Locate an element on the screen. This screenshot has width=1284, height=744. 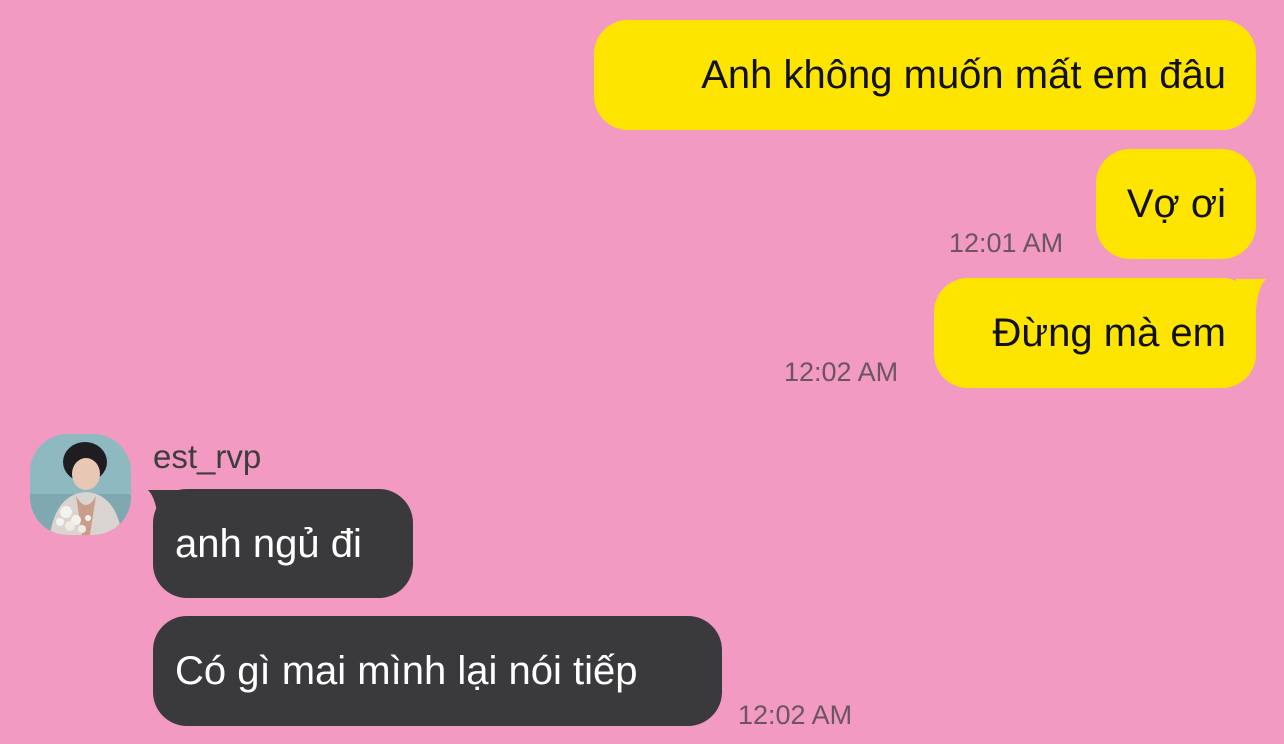
message-text: Vợ ơi is located at coordinates (1176, 204).